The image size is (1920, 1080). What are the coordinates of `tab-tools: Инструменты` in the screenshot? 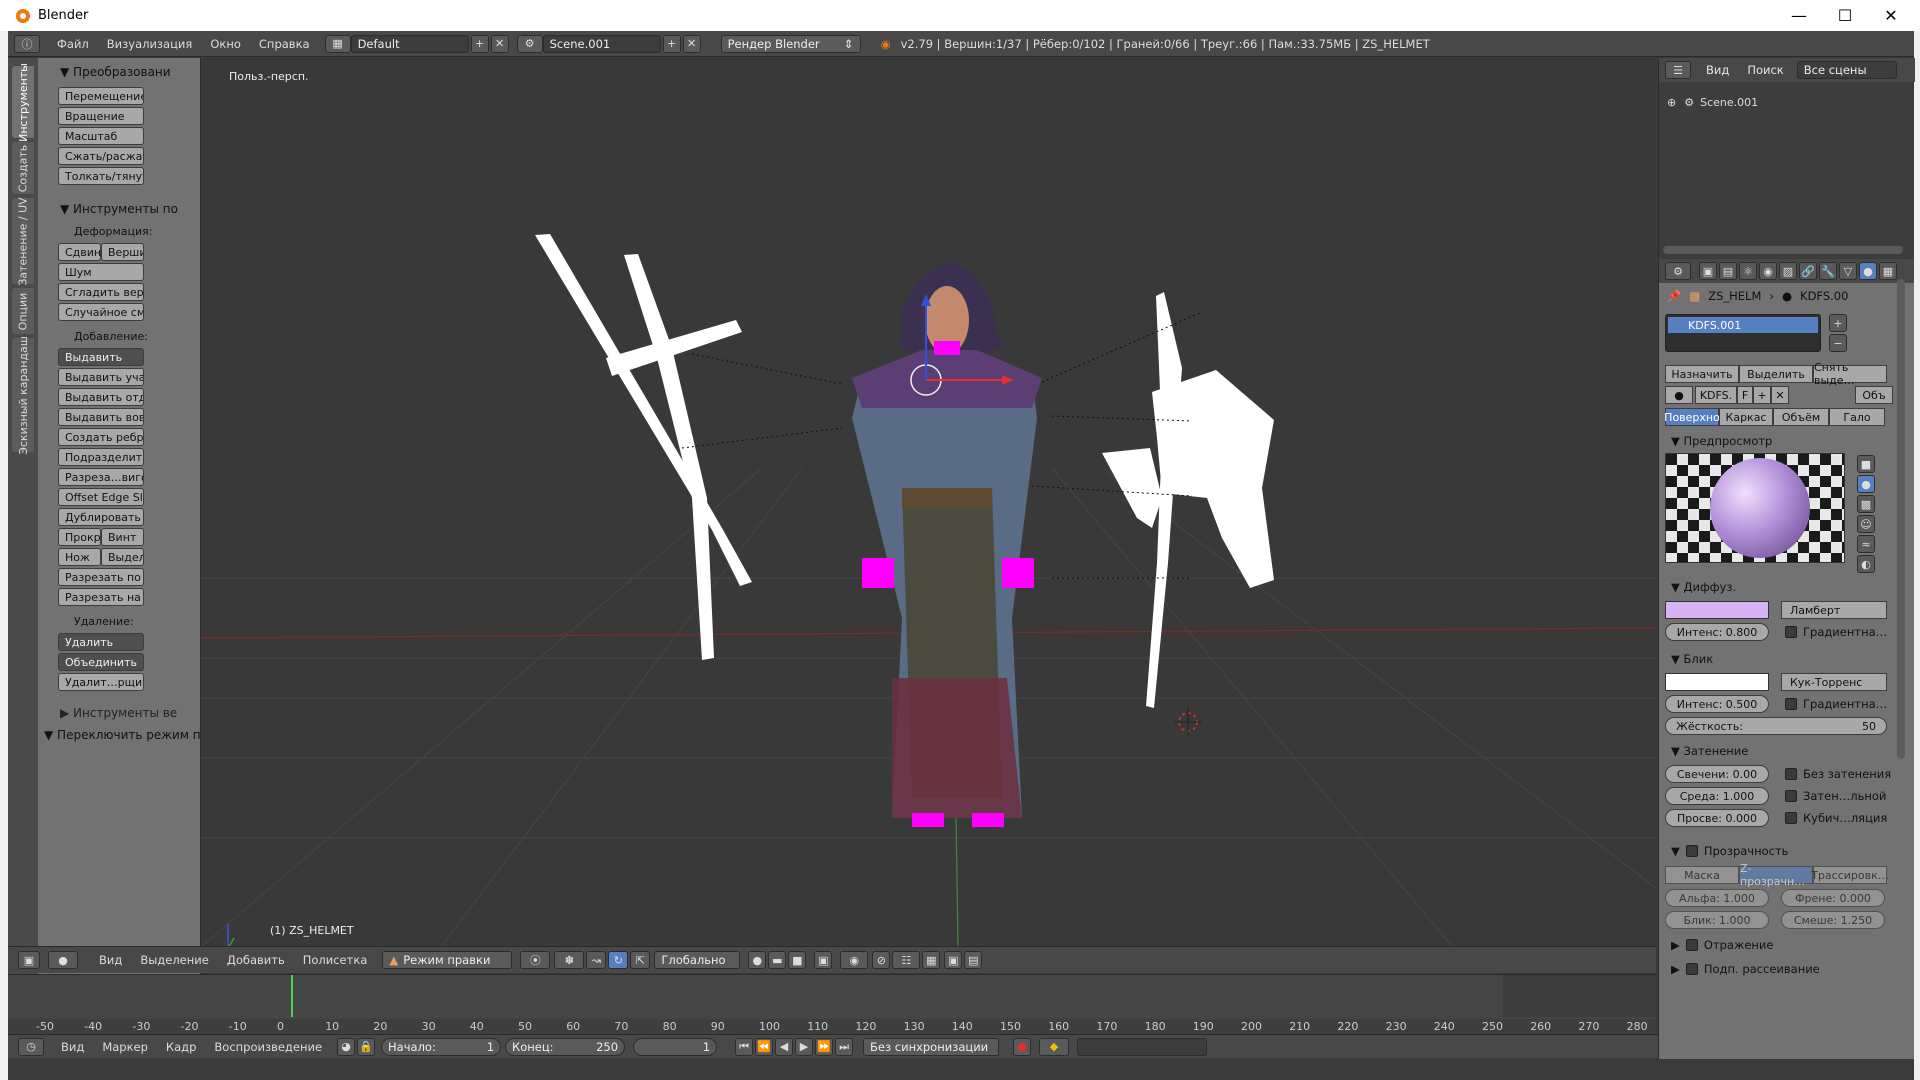 It's located at (23, 102).